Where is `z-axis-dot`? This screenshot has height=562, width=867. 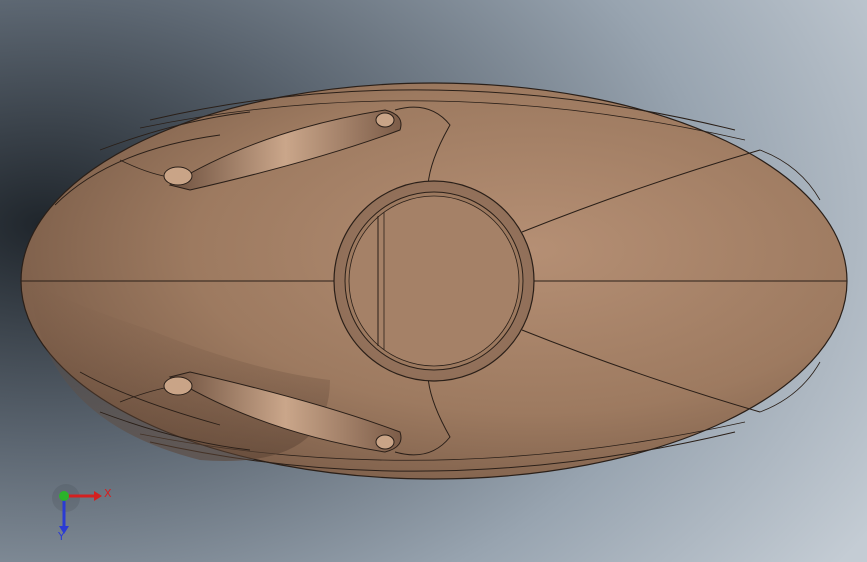 z-axis-dot is located at coordinates (64, 496).